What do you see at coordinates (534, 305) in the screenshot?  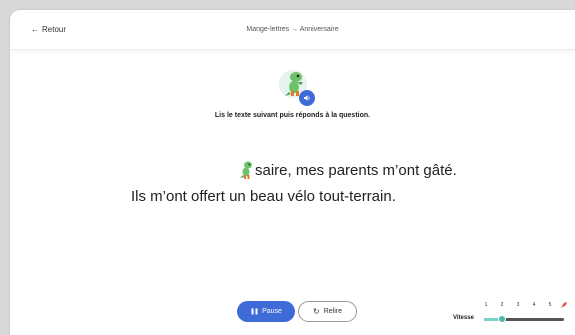 I see `speed-tick: 4` at bounding box center [534, 305].